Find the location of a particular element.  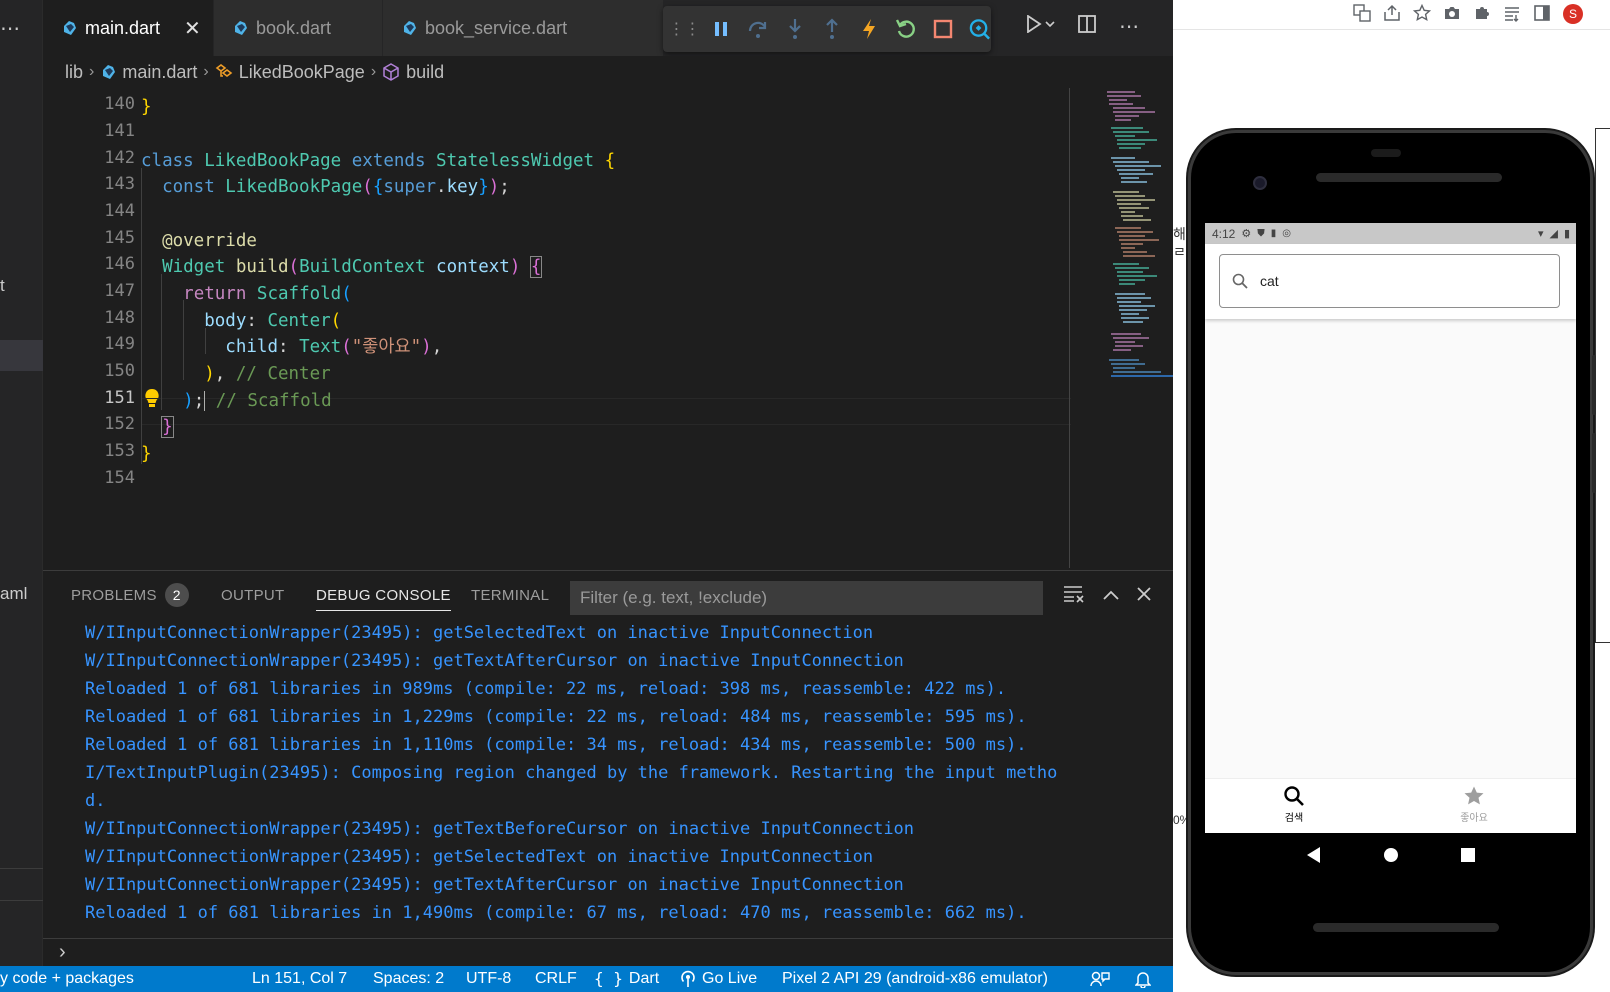

split-editor-icon is located at coordinates (1087, 26).